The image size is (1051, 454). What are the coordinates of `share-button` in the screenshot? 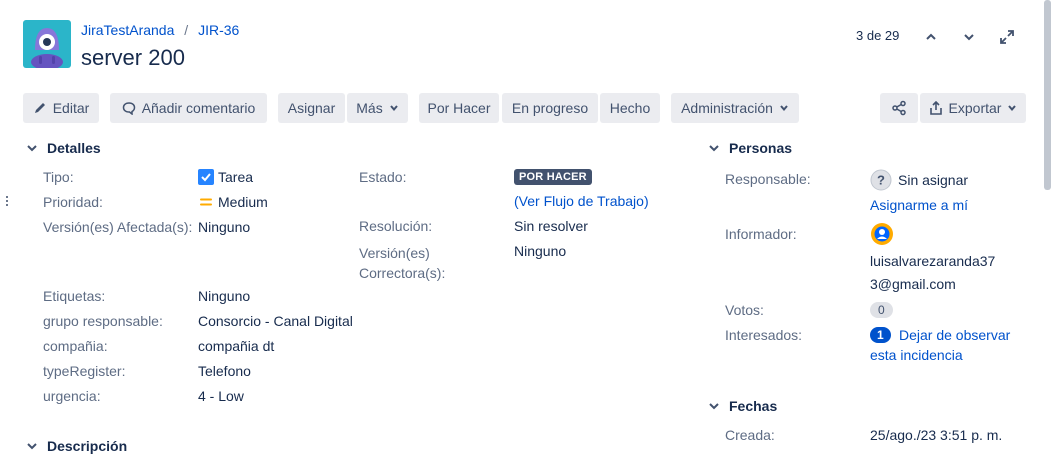 It's located at (899, 108).